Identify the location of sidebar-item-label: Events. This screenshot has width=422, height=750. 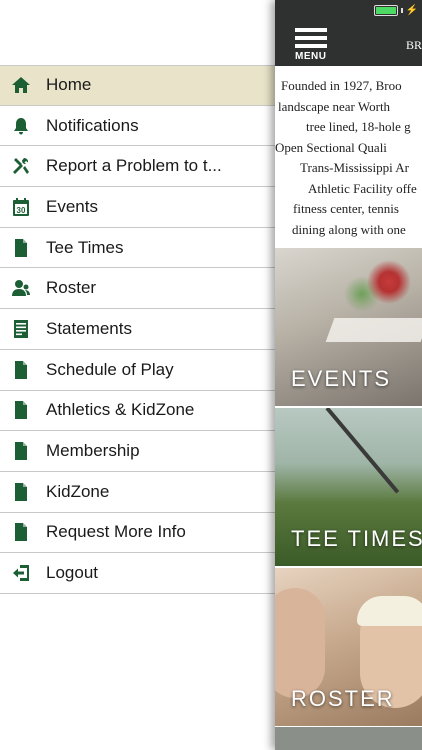
(72, 206).